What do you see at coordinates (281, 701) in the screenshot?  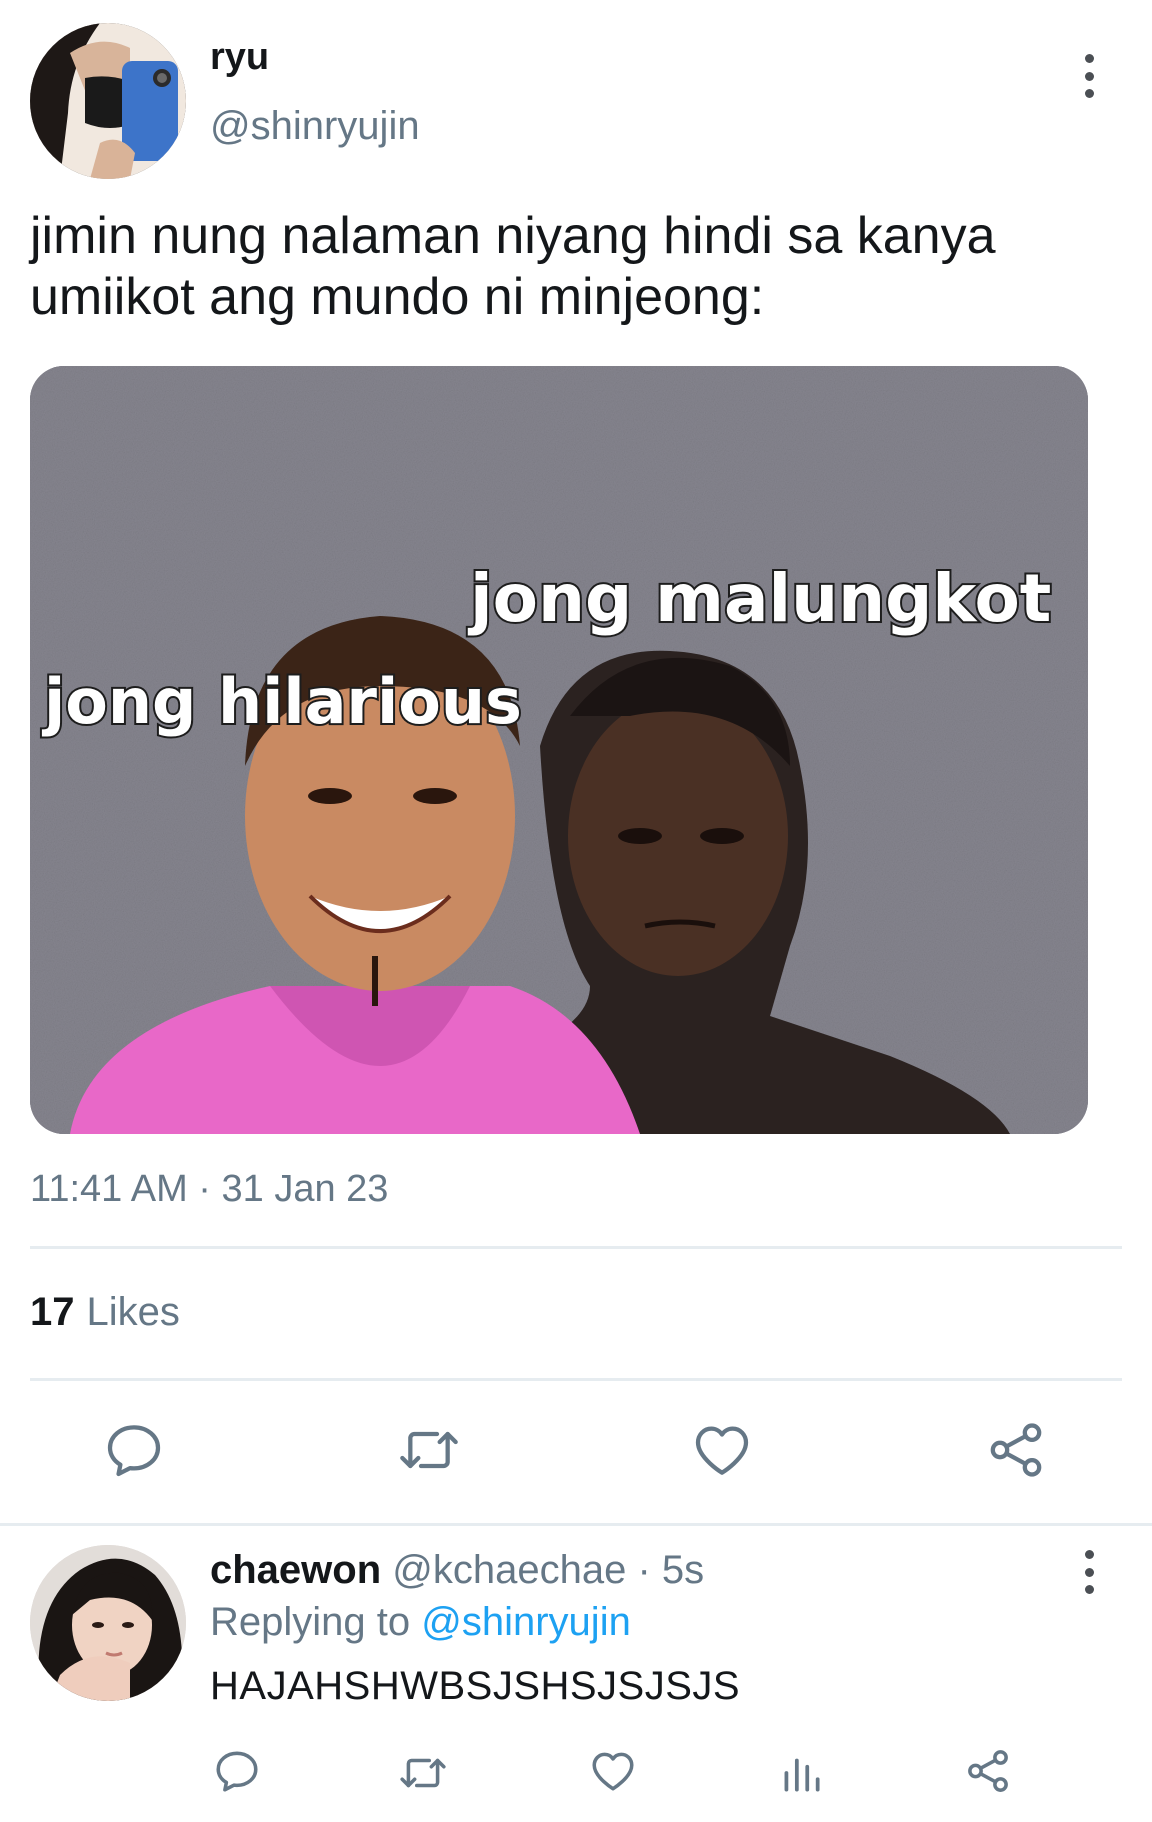 I see `meme-caption-left: jong hilarious` at bounding box center [281, 701].